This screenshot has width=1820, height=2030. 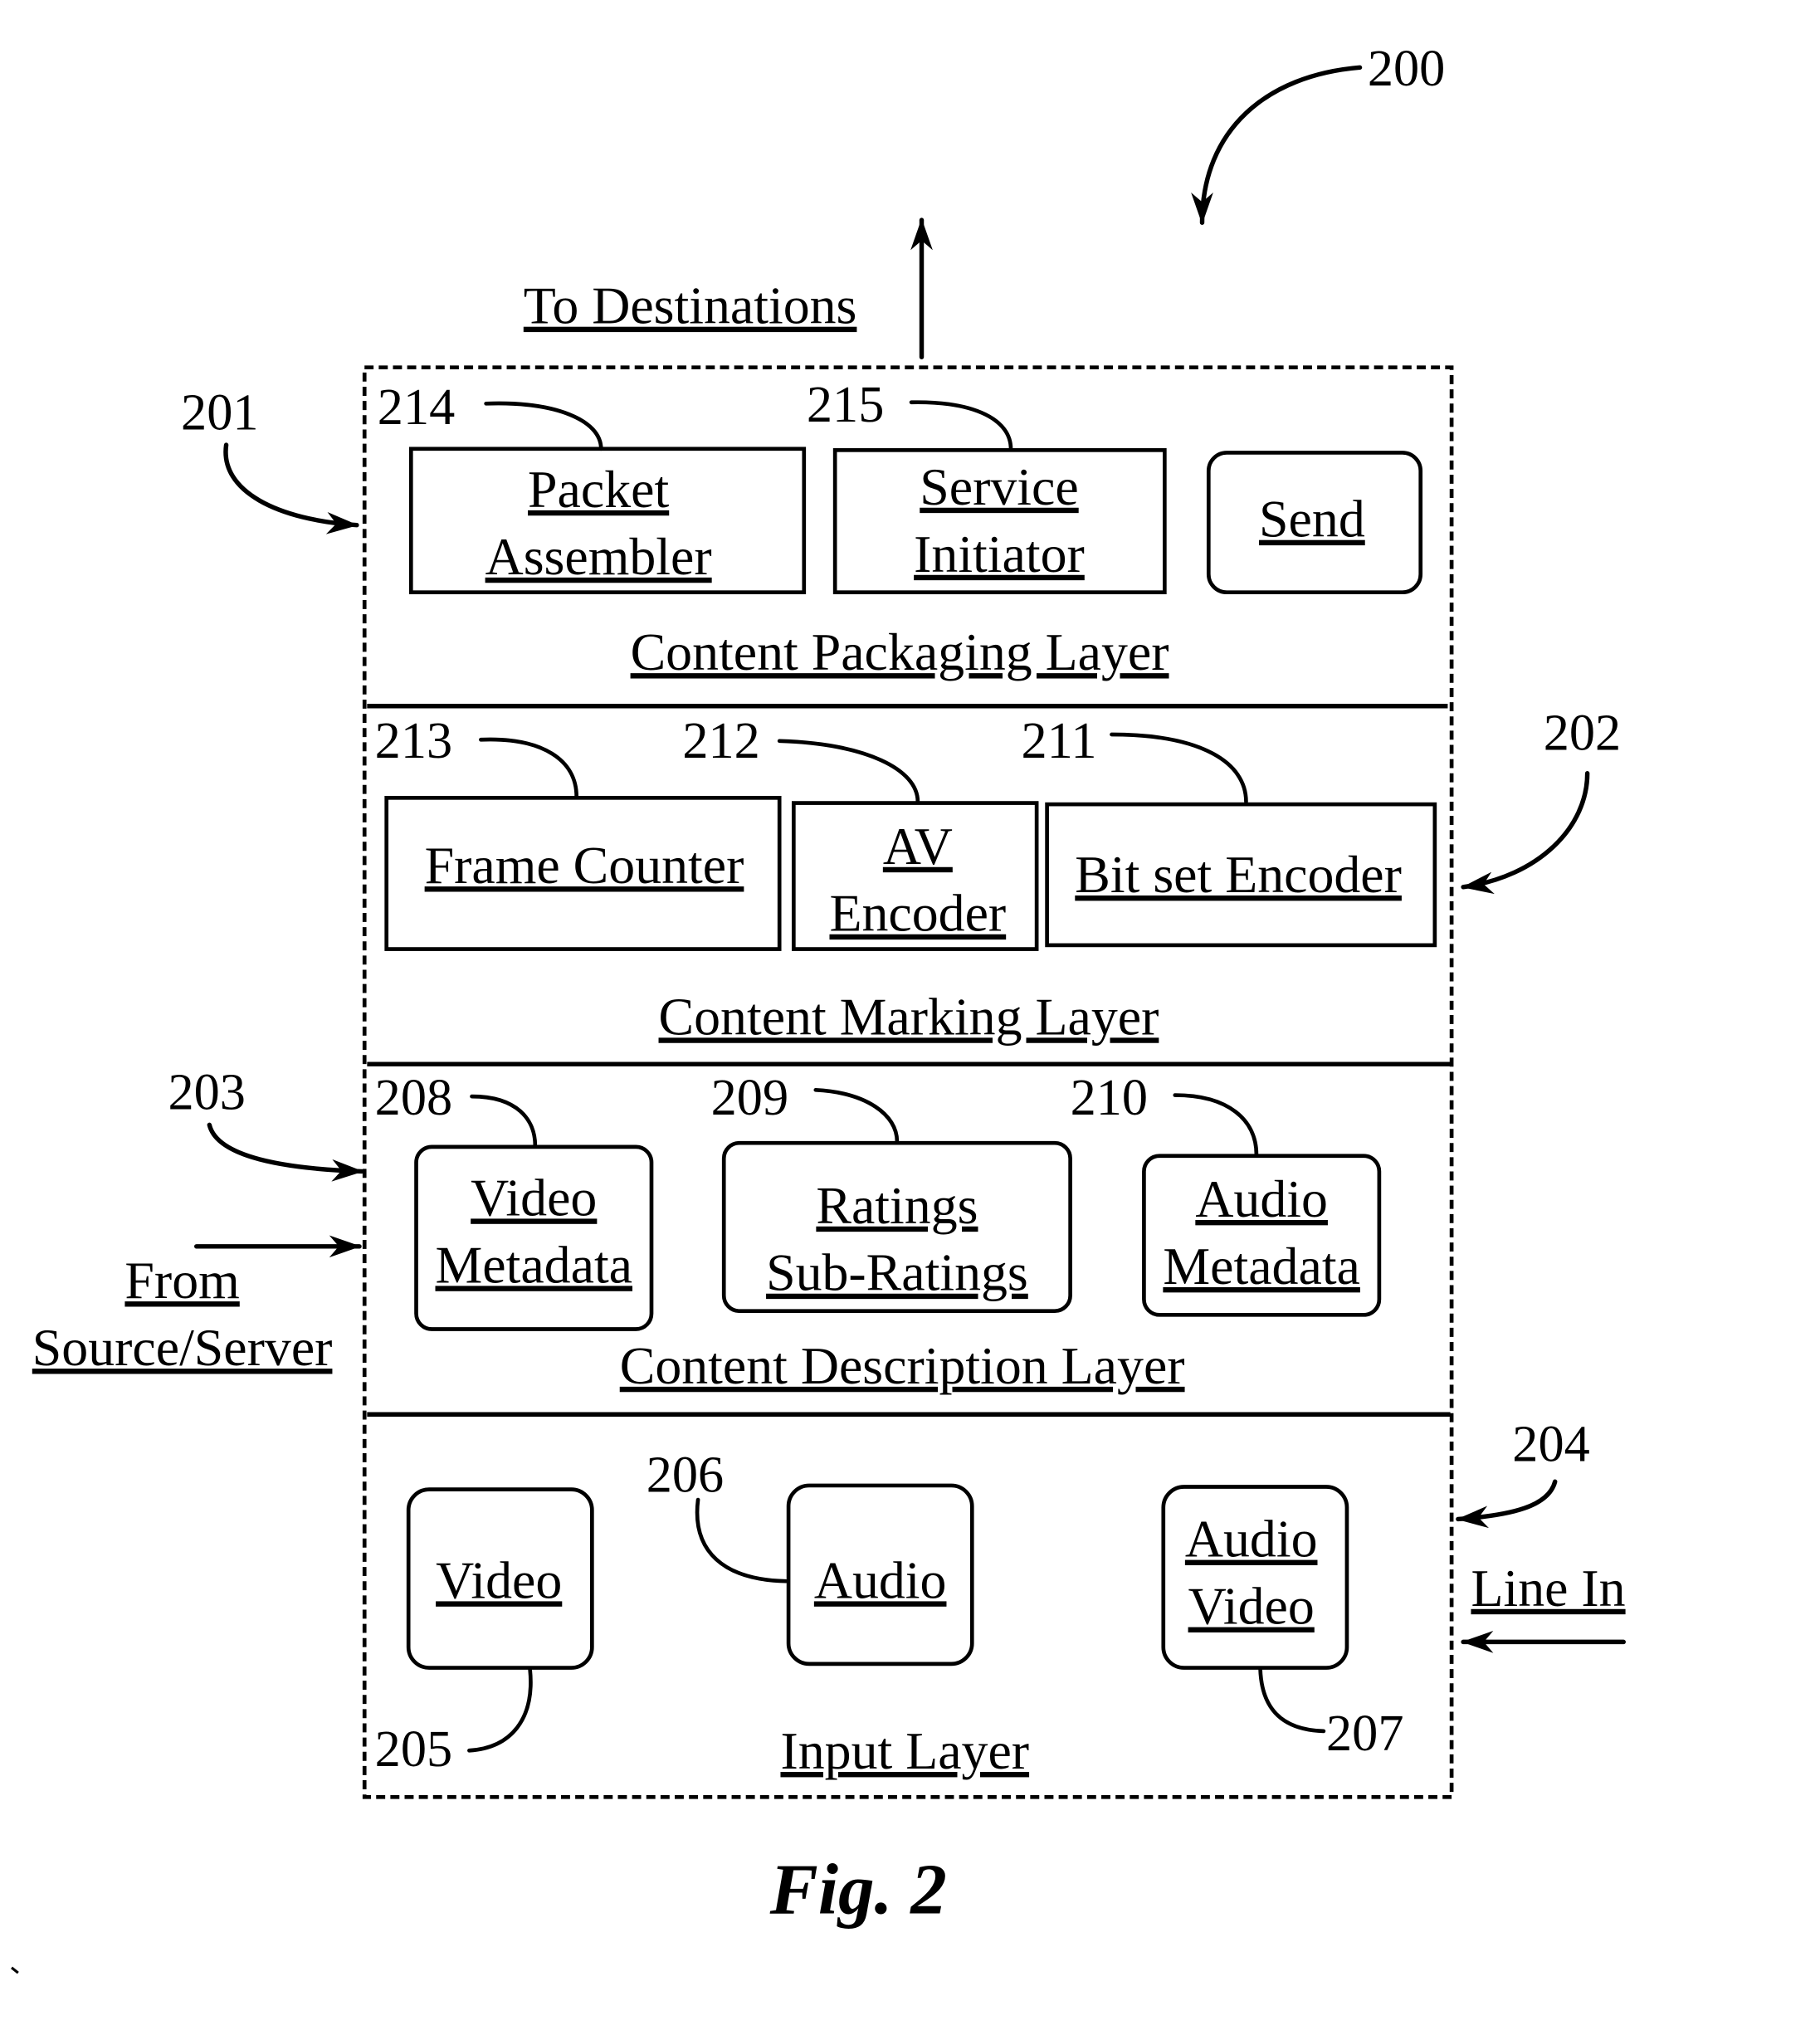 I want to click on ratings-label-1: Ratings, so click(x=897, y=1206).